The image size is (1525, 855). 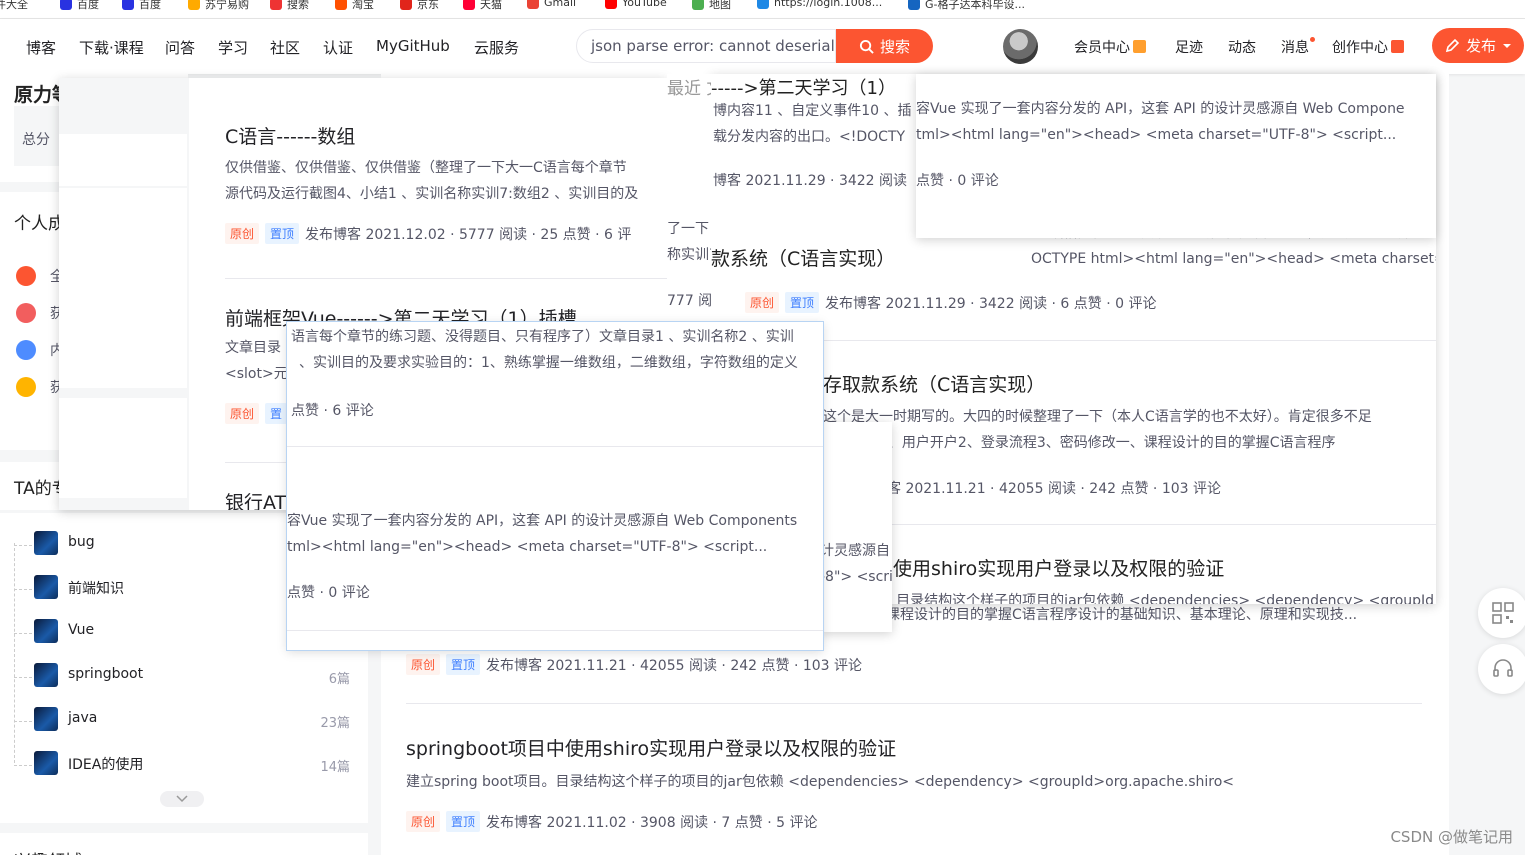 I want to click on expand-tags-button, so click(x=182, y=799).